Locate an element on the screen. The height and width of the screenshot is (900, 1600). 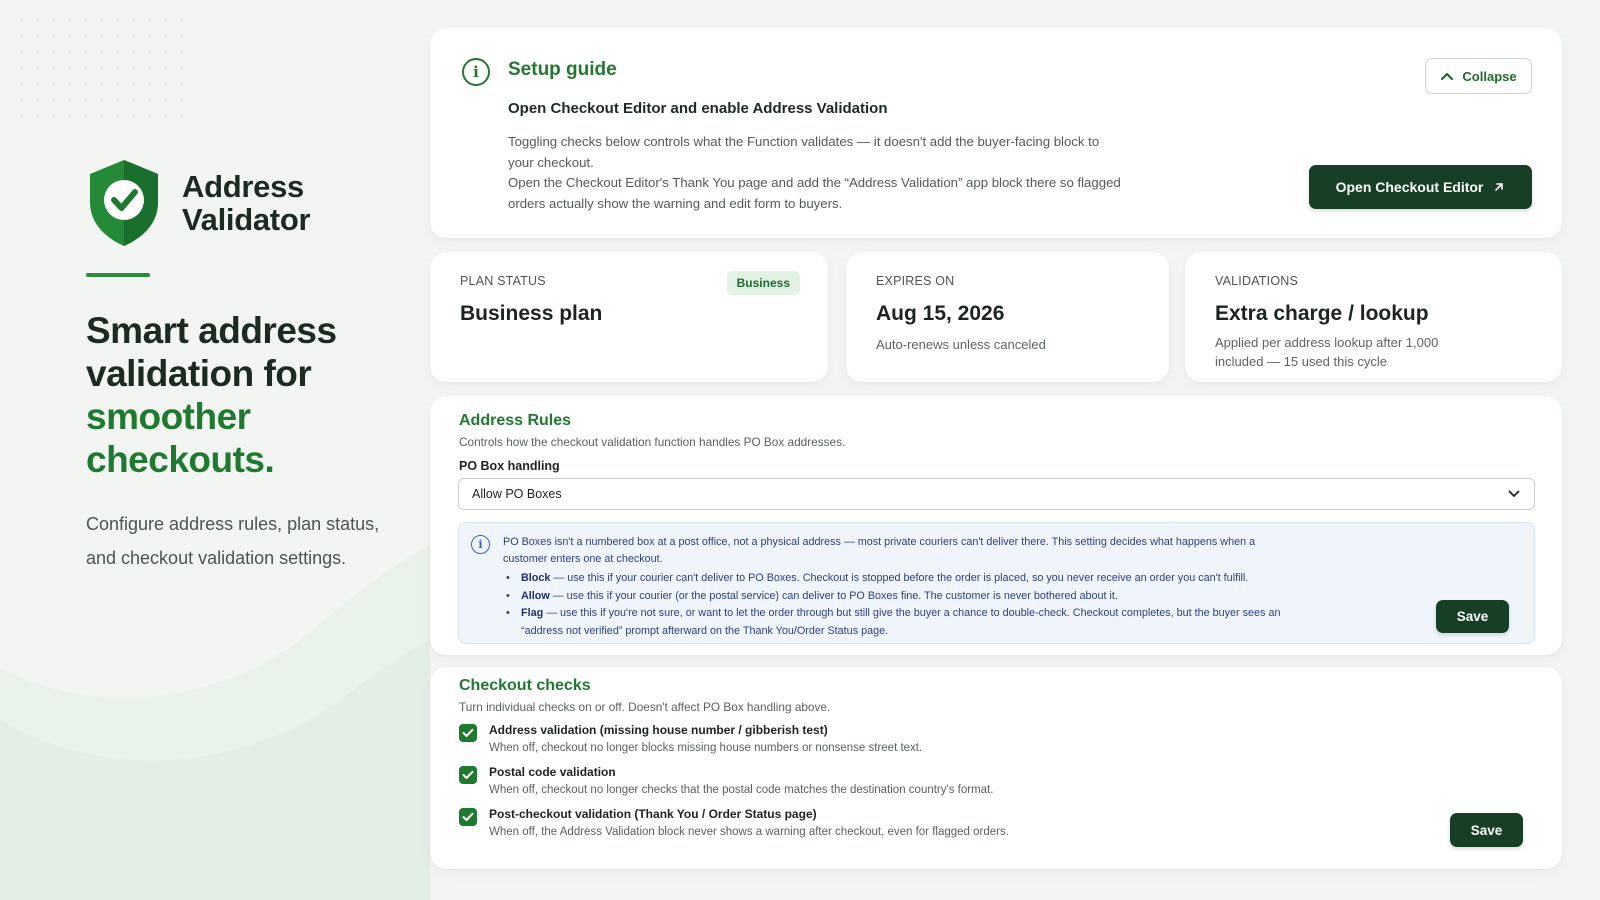
headline-accent-line2: checkouts. is located at coordinates (180, 459).